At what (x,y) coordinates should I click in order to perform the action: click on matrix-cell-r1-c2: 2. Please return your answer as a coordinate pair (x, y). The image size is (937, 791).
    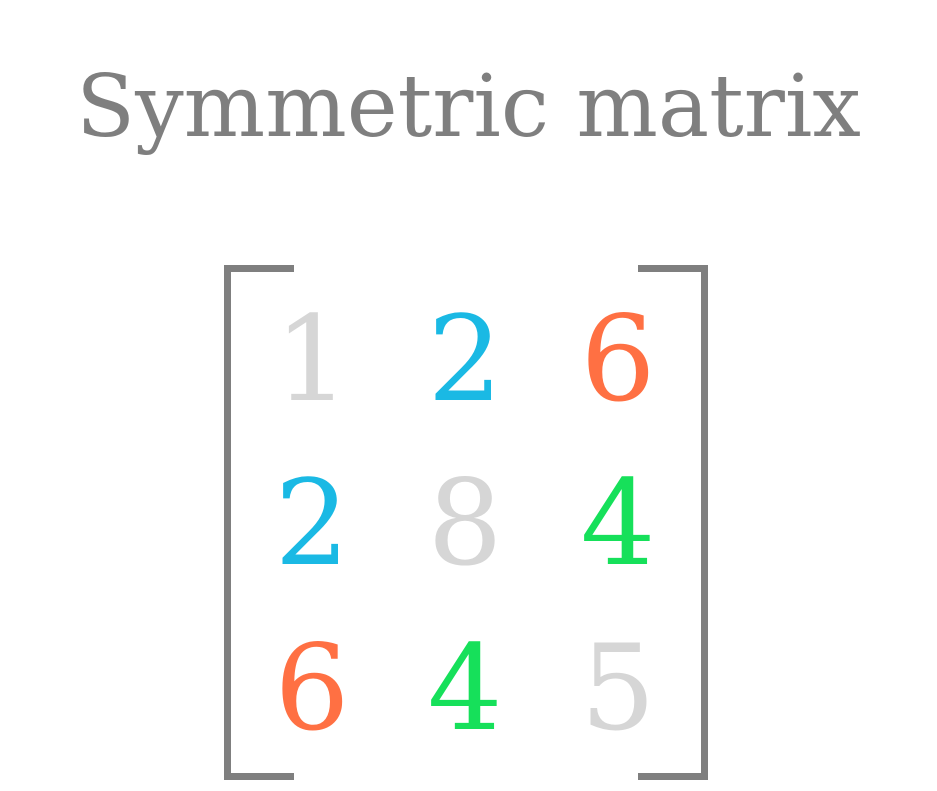
    Looking at the image, I should click on (465, 359).